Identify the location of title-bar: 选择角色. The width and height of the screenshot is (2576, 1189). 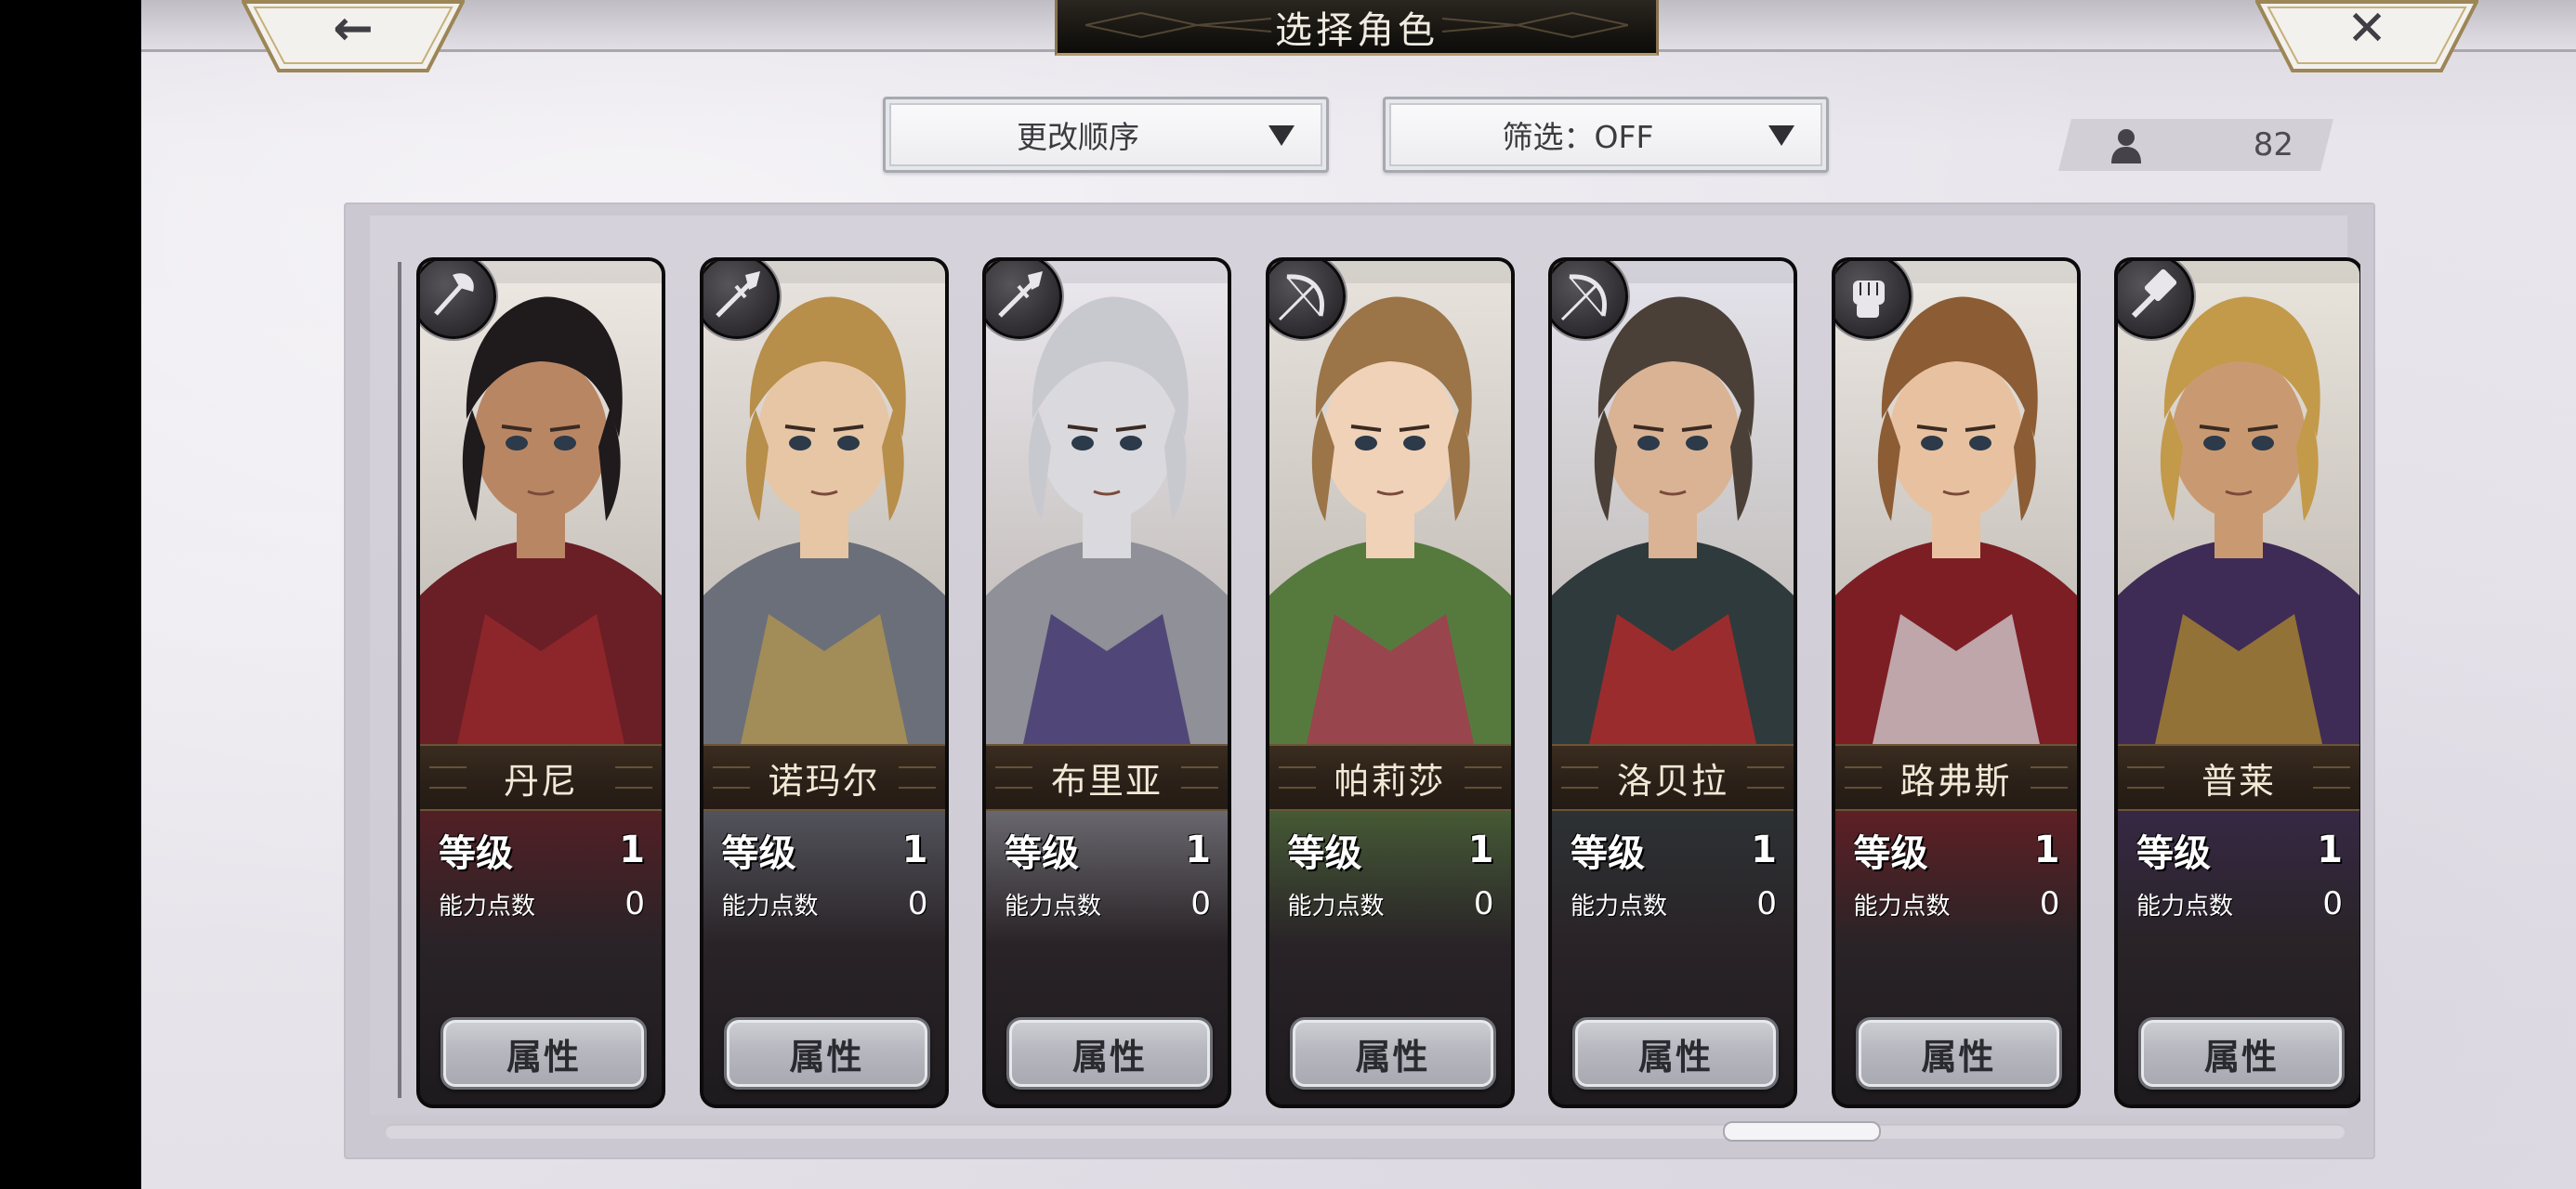
(1357, 28).